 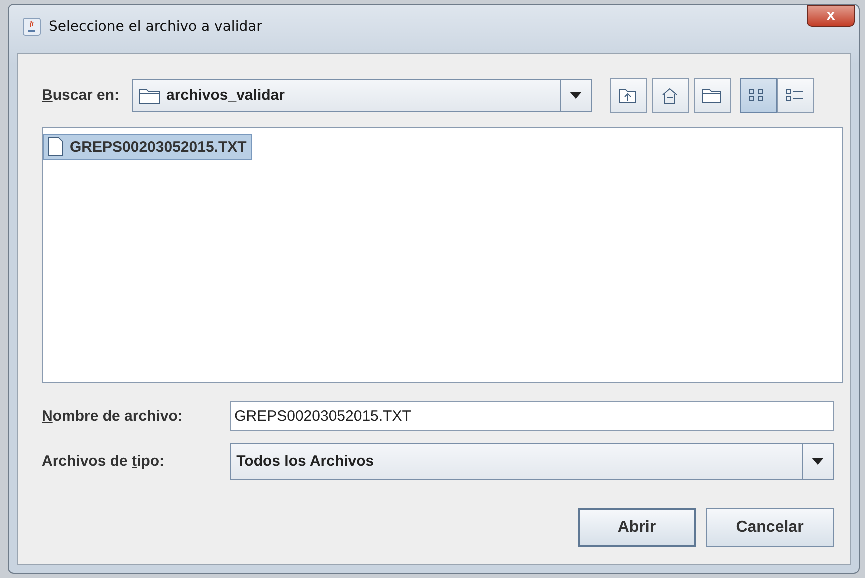 I want to click on cancel-button: Cancelar, so click(x=770, y=527).